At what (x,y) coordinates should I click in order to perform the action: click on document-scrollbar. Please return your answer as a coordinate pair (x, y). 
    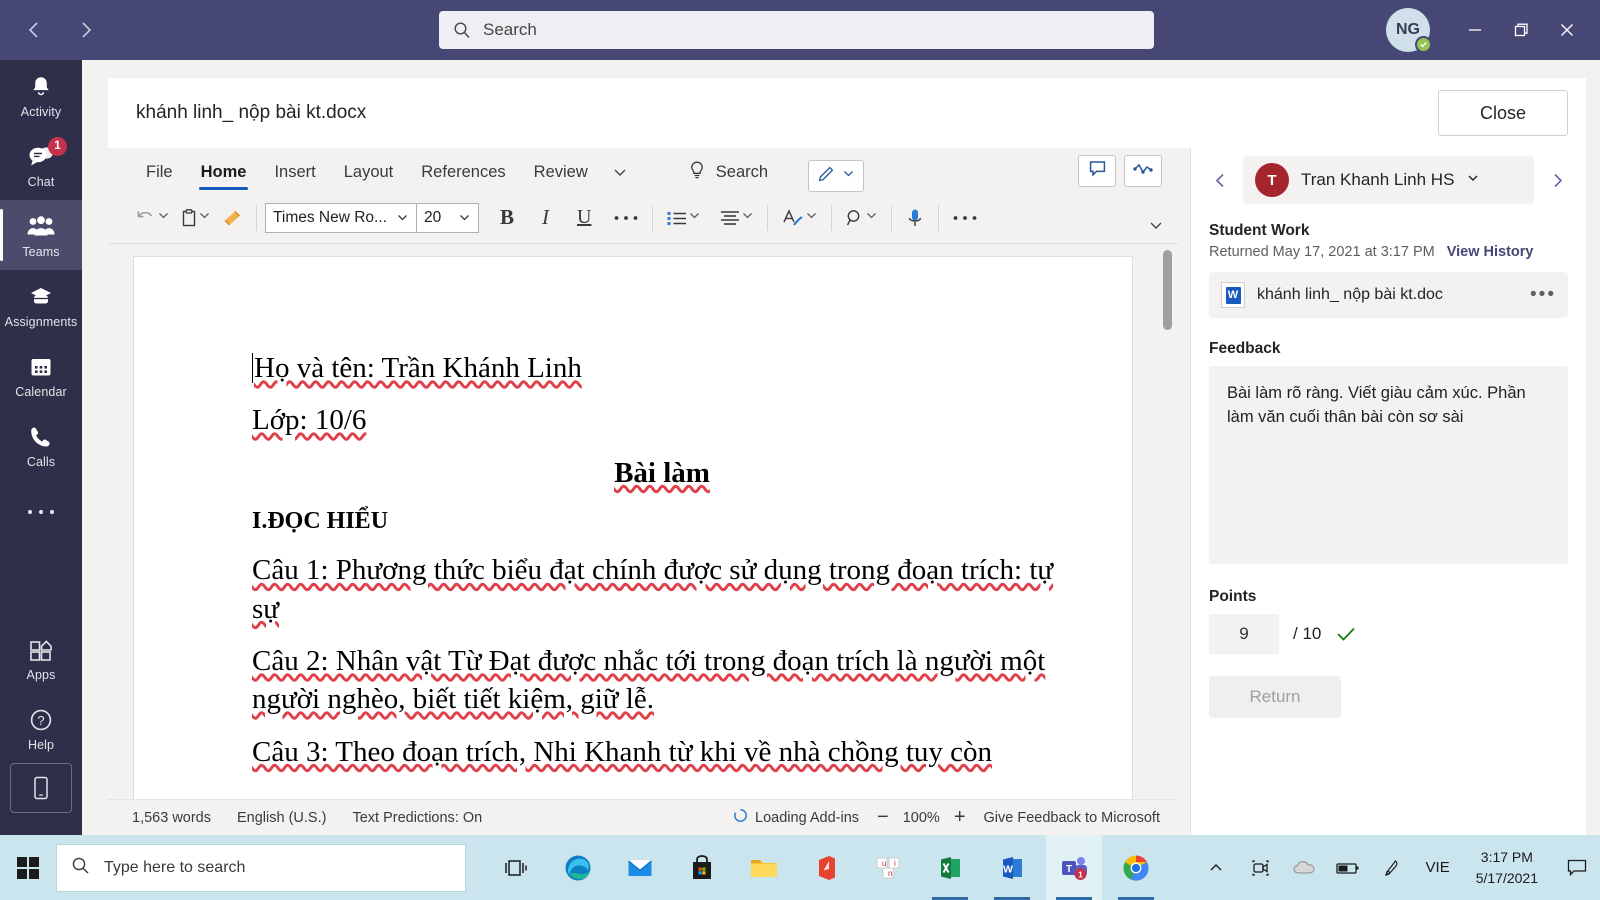
    Looking at the image, I should click on (1167, 515).